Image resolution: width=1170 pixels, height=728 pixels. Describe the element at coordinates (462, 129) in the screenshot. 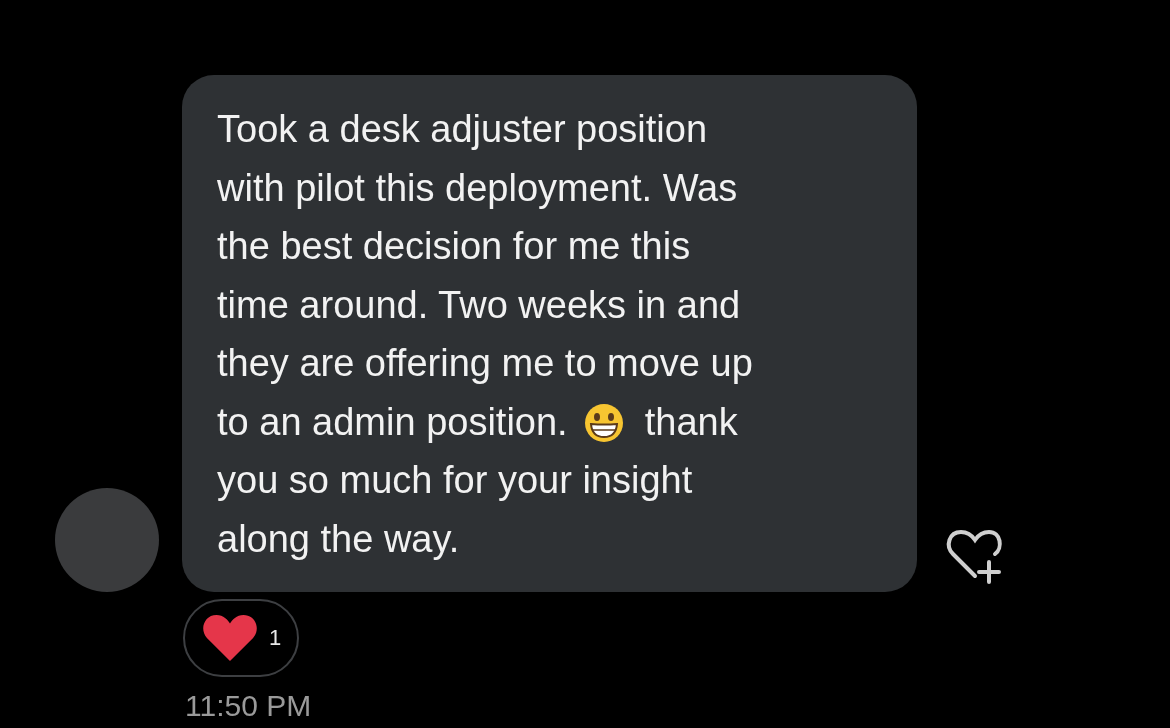

I see `message-text: Took a desk adjuster position` at that location.